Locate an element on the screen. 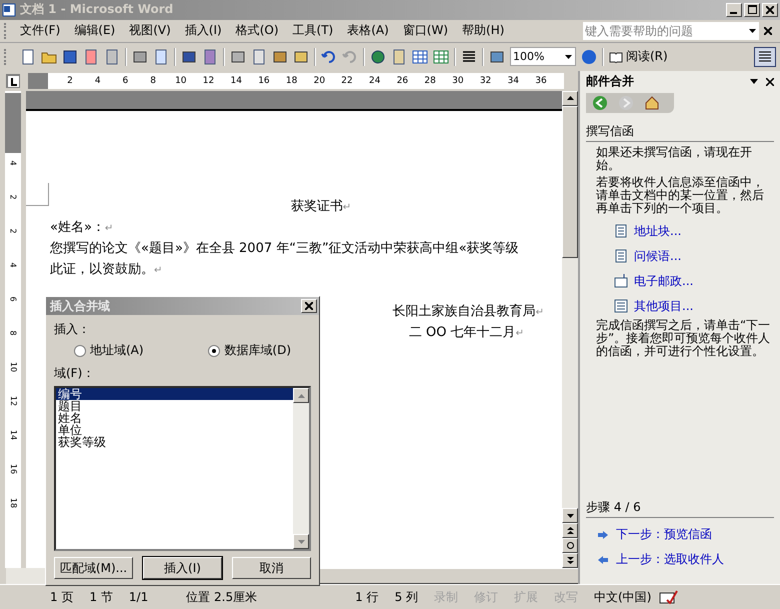 Image resolution: width=780 pixels, height=609 pixels. task-pane-title: 邮件合并 is located at coordinates (610, 81).